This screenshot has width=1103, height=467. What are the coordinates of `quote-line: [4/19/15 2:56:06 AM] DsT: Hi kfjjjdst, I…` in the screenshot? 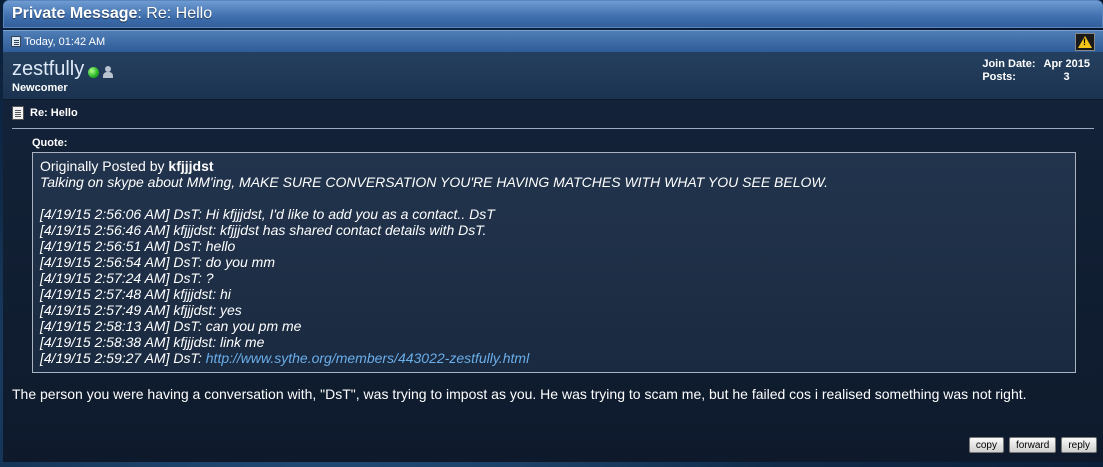 It's located at (267, 214).